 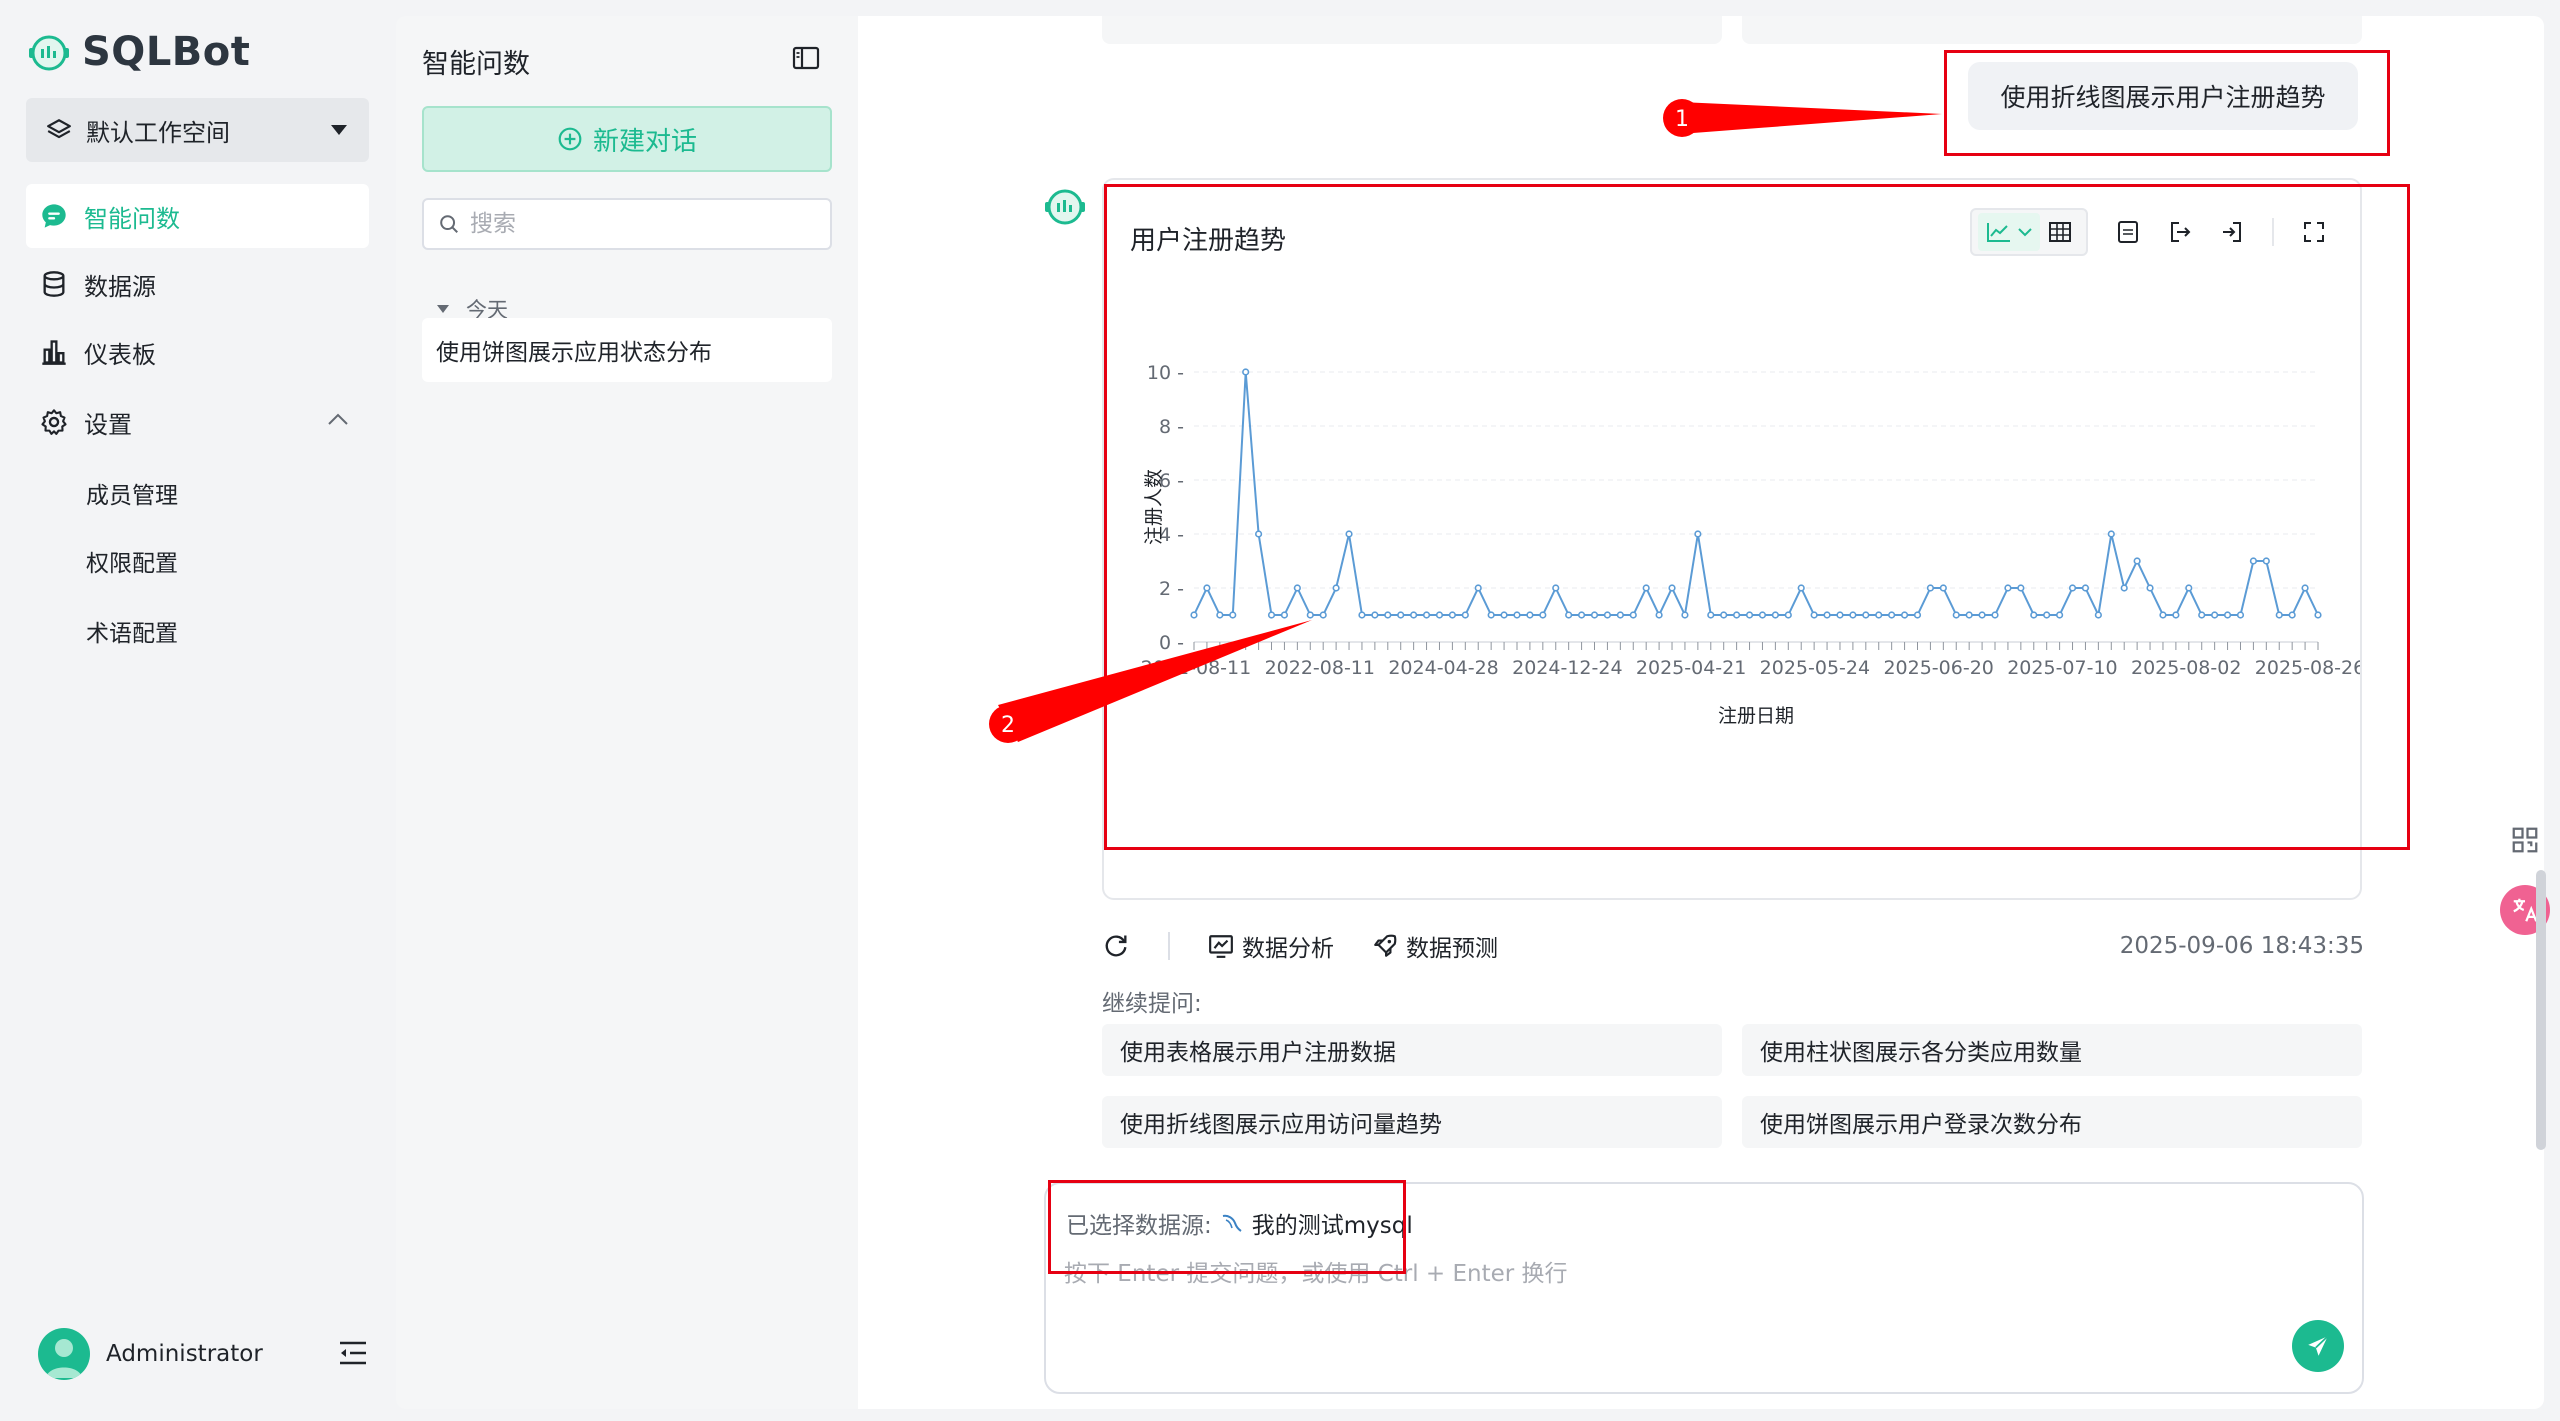 What do you see at coordinates (1412, 1122) in the screenshot?
I see `followup-suggestion: 使用折线图展示应用访问量趋势` at bounding box center [1412, 1122].